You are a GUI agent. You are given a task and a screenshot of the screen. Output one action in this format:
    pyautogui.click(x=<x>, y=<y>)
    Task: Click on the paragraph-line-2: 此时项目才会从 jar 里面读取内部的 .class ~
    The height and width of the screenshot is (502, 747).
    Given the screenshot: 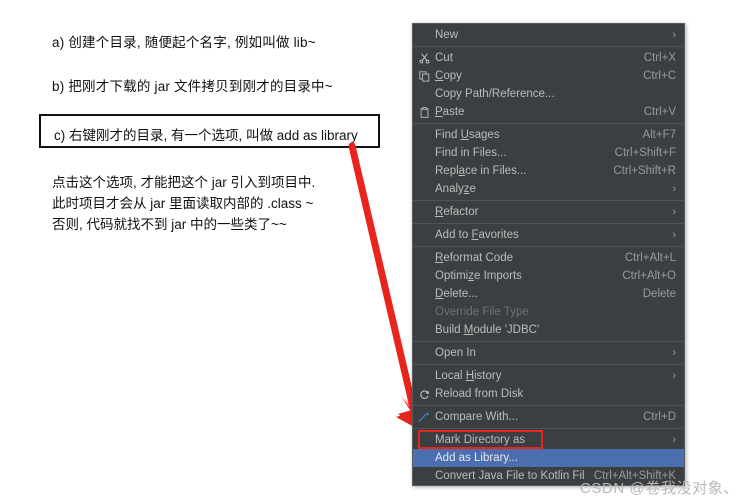 What is the action you would take?
    pyautogui.click(x=183, y=203)
    